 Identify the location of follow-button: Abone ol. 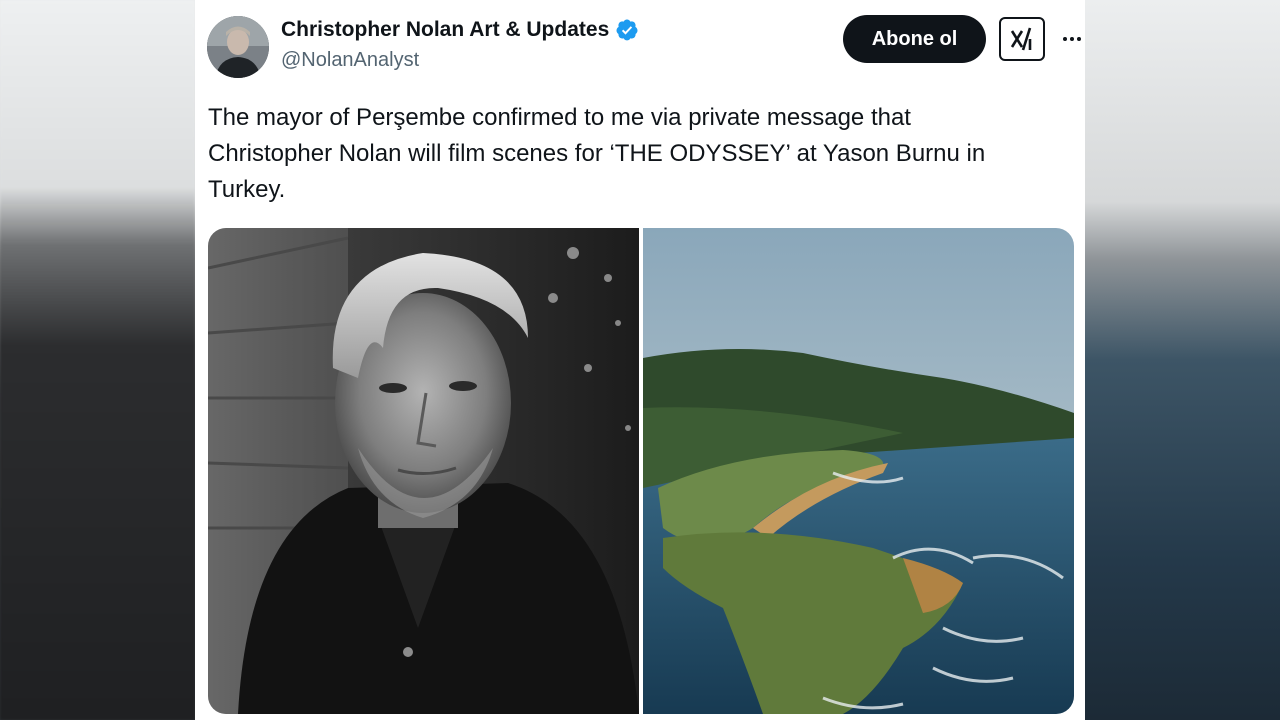
(914, 39).